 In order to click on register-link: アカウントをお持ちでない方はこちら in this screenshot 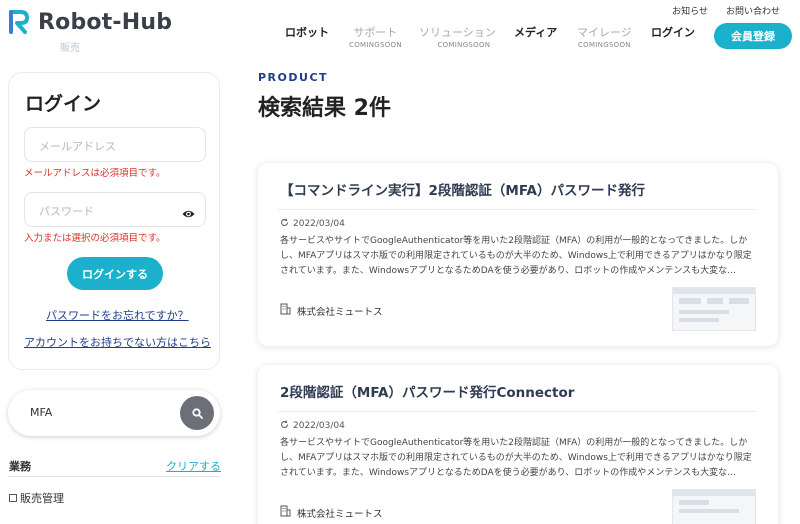, I will do `click(117, 342)`.